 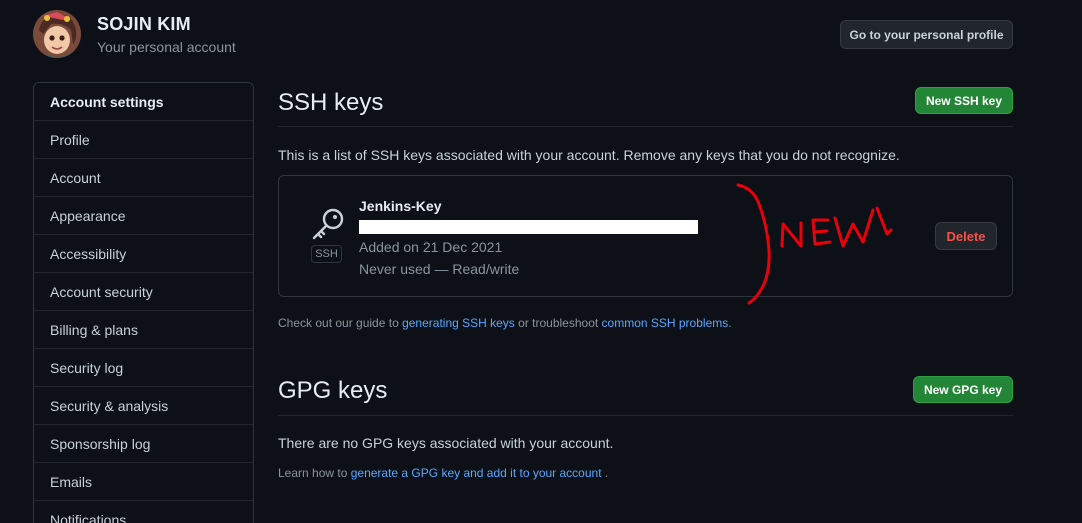 What do you see at coordinates (814, 244) in the screenshot?
I see `new-annotation` at bounding box center [814, 244].